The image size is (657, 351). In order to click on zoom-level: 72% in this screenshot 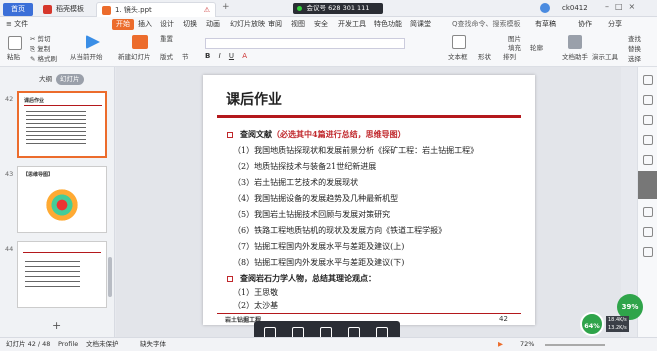, I will do `click(527, 344)`.